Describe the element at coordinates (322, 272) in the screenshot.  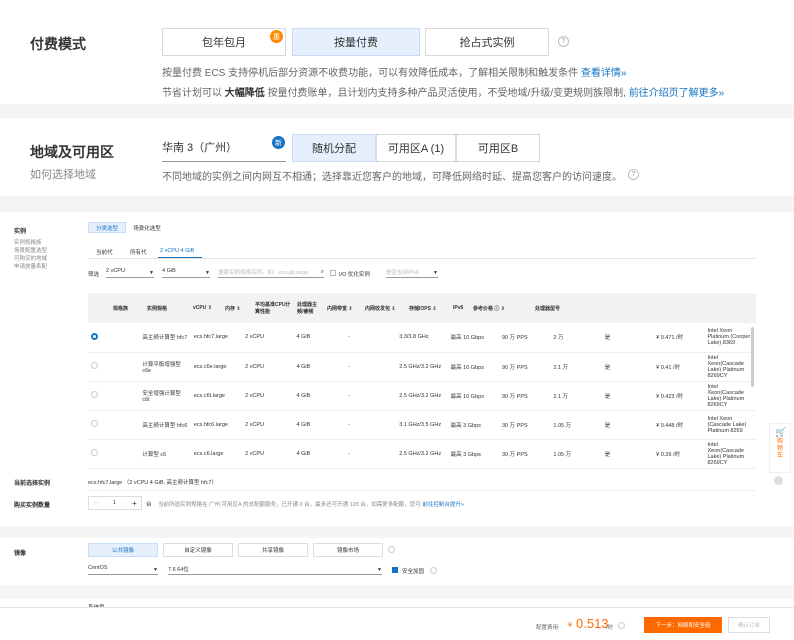
I see `search-icon: ⌕` at that location.